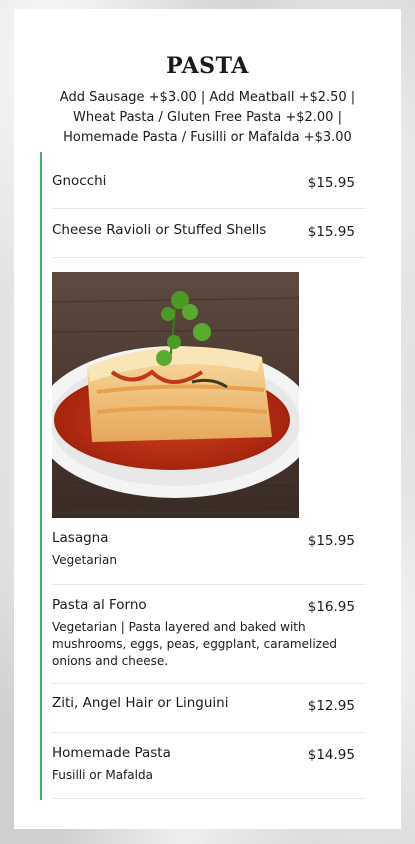 This screenshot has width=415, height=844. I want to click on item-name: Pasta al Forno, so click(99, 605).